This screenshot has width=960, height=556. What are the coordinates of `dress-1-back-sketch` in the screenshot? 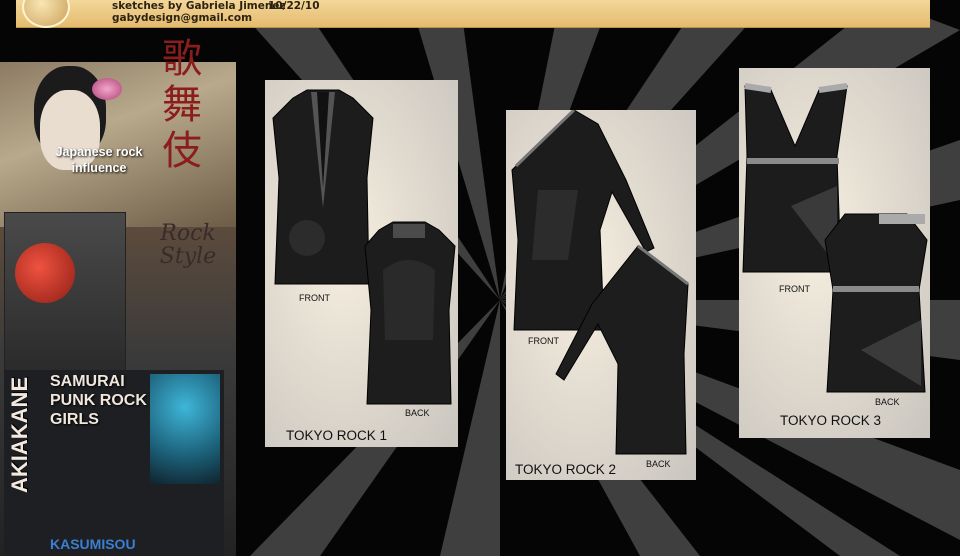 It's located at (410, 313).